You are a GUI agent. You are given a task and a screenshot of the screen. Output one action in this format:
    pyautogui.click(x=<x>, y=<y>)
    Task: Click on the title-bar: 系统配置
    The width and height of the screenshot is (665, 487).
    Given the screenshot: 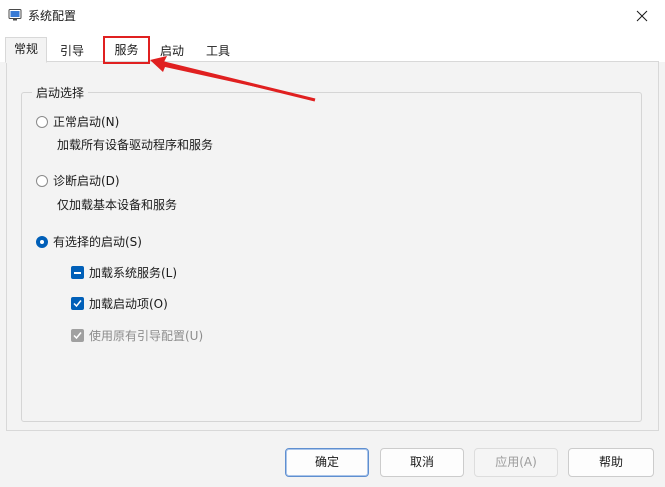 What is the action you would take?
    pyautogui.click(x=332, y=16)
    